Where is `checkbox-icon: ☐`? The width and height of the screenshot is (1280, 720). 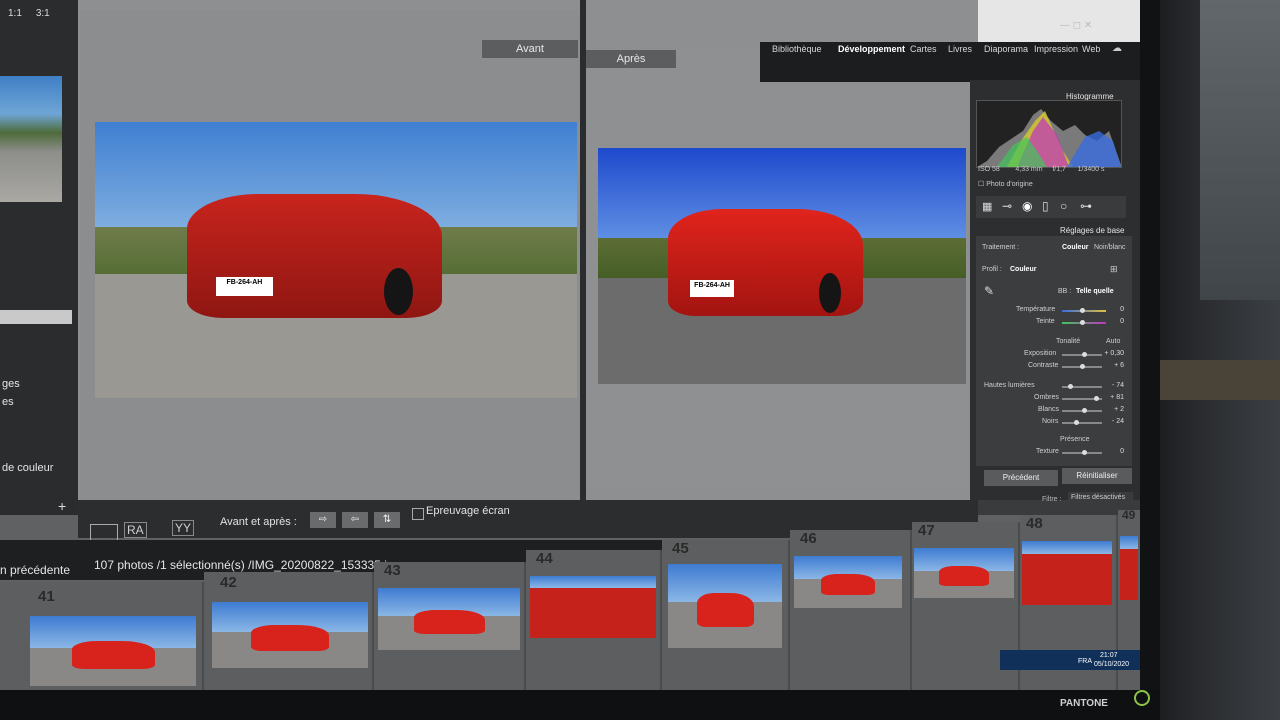 checkbox-icon: ☐ is located at coordinates (981, 184).